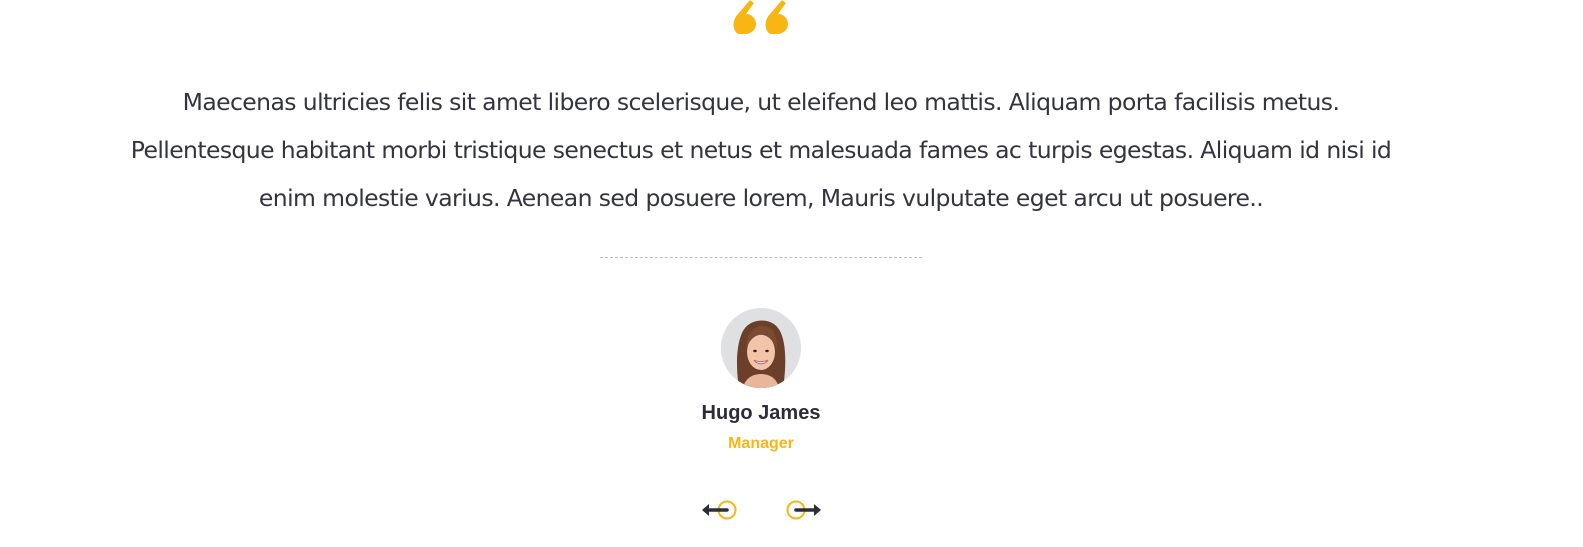  I want to click on arrow-left-icon, so click(720, 512).